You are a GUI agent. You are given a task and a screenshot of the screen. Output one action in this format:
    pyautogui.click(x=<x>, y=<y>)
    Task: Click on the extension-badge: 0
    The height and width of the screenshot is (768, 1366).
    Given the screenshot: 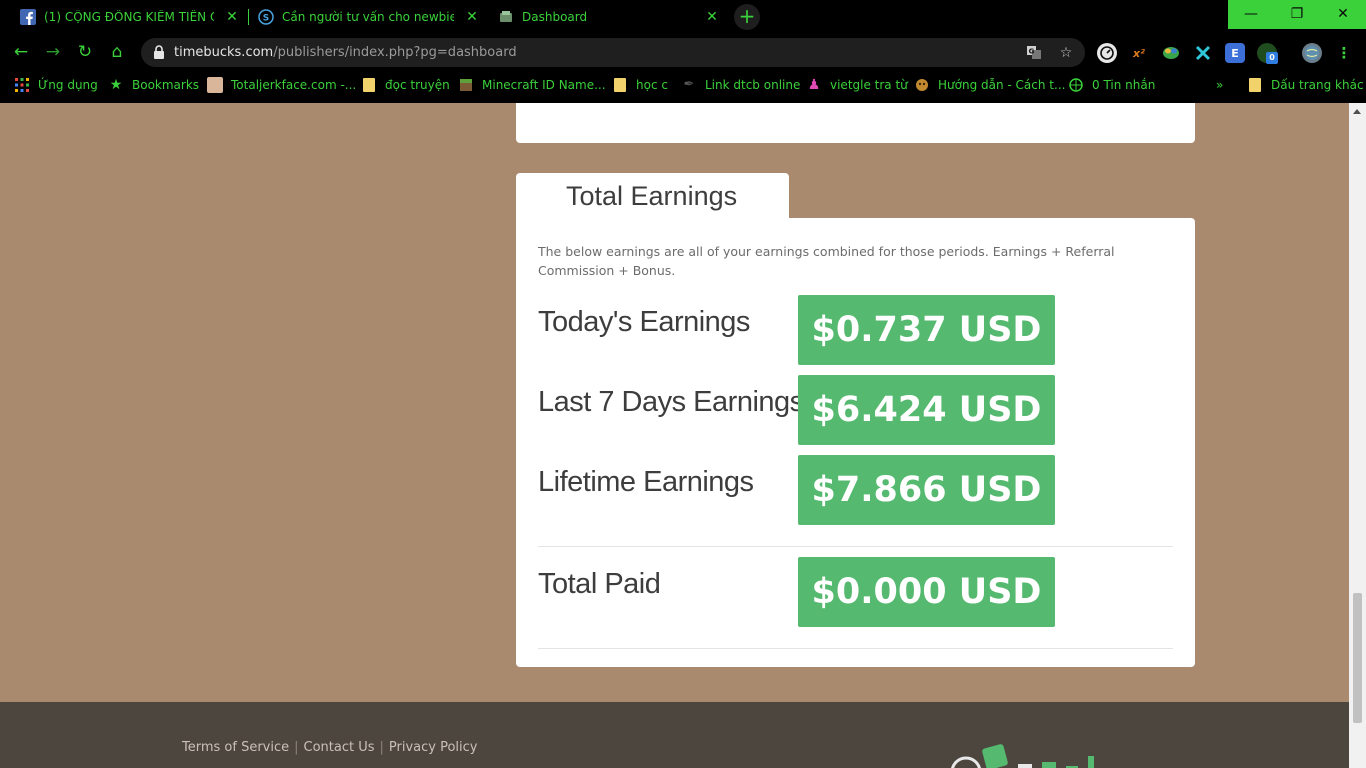 What is the action you would take?
    pyautogui.click(x=1272, y=58)
    